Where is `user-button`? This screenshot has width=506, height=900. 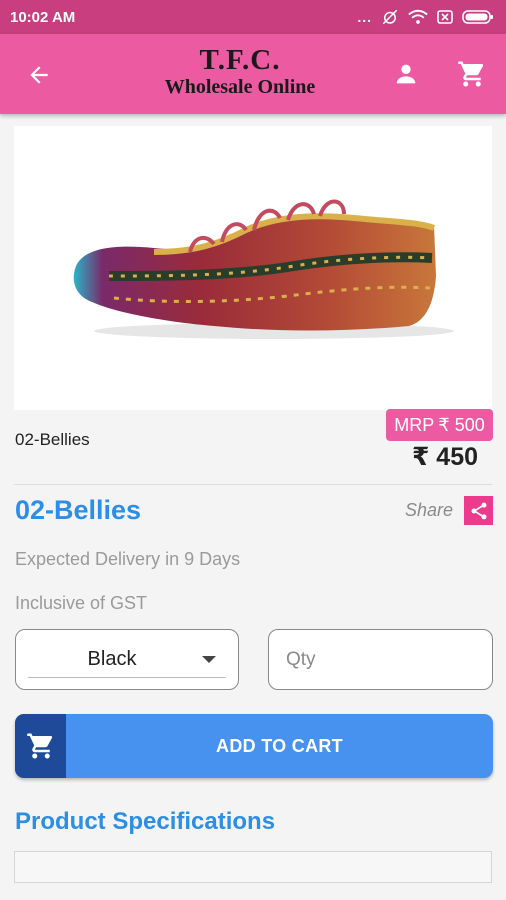 user-button is located at coordinates (406, 74).